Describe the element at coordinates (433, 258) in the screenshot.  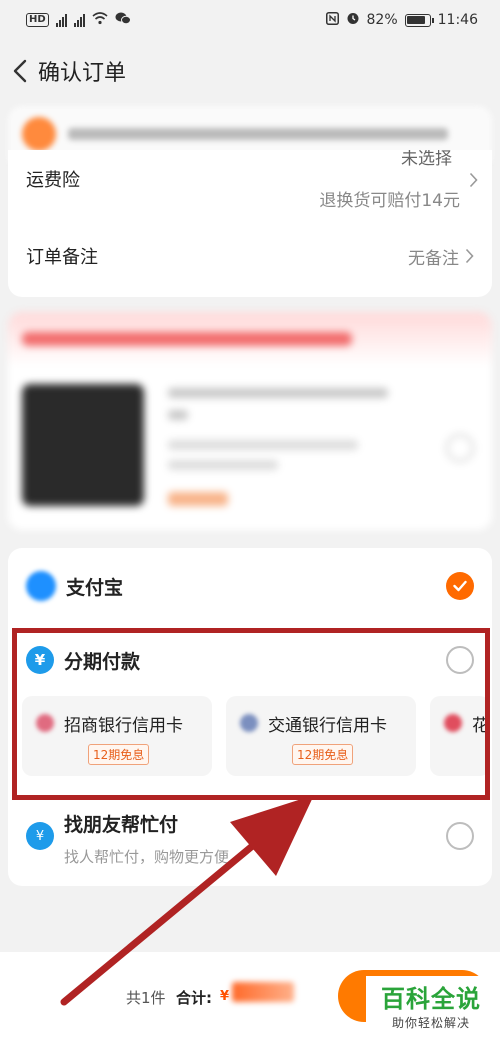
I see `note-value: 无备注` at that location.